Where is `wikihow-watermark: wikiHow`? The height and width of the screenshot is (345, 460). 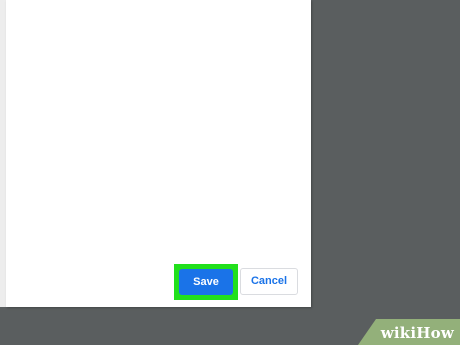 wikihow-watermark: wikiHow is located at coordinates (417, 333).